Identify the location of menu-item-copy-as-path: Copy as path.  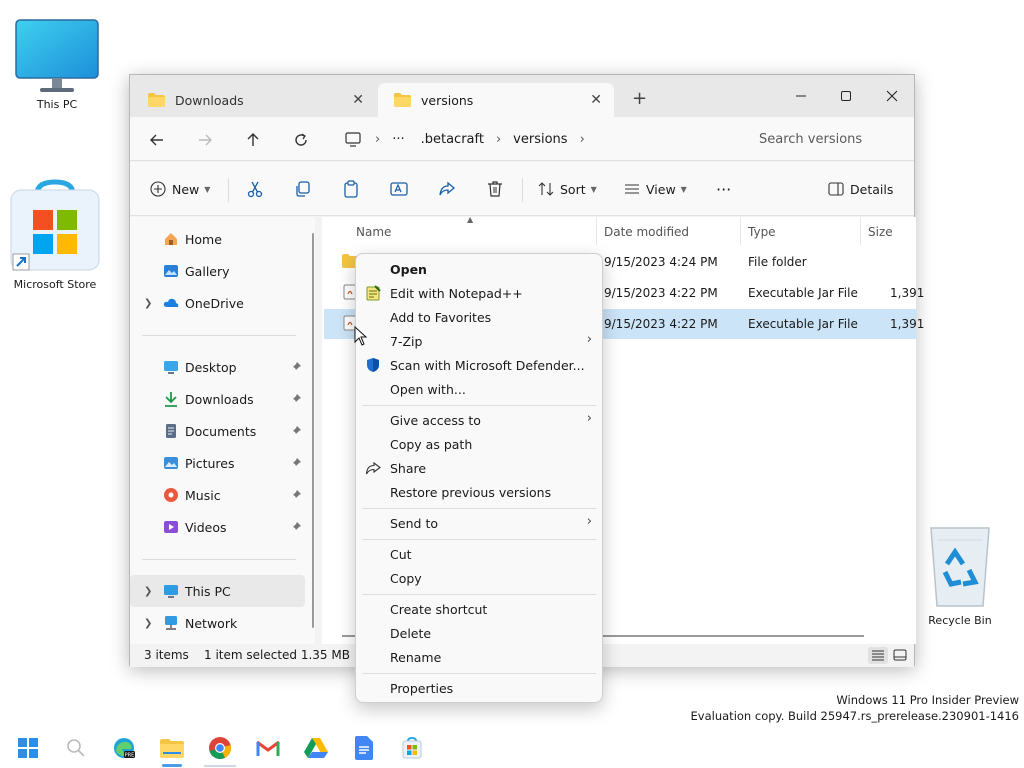
(479, 444).